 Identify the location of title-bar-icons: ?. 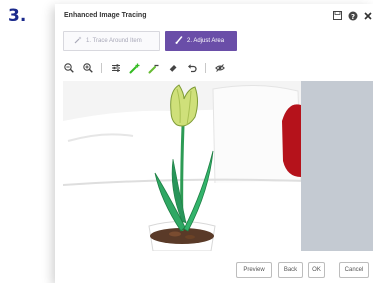
(352, 15).